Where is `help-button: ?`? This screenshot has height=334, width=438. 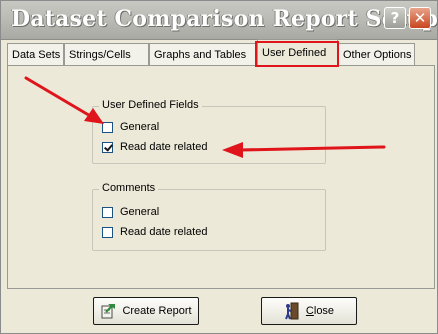
help-button: ? is located at coordinates (395, 18).